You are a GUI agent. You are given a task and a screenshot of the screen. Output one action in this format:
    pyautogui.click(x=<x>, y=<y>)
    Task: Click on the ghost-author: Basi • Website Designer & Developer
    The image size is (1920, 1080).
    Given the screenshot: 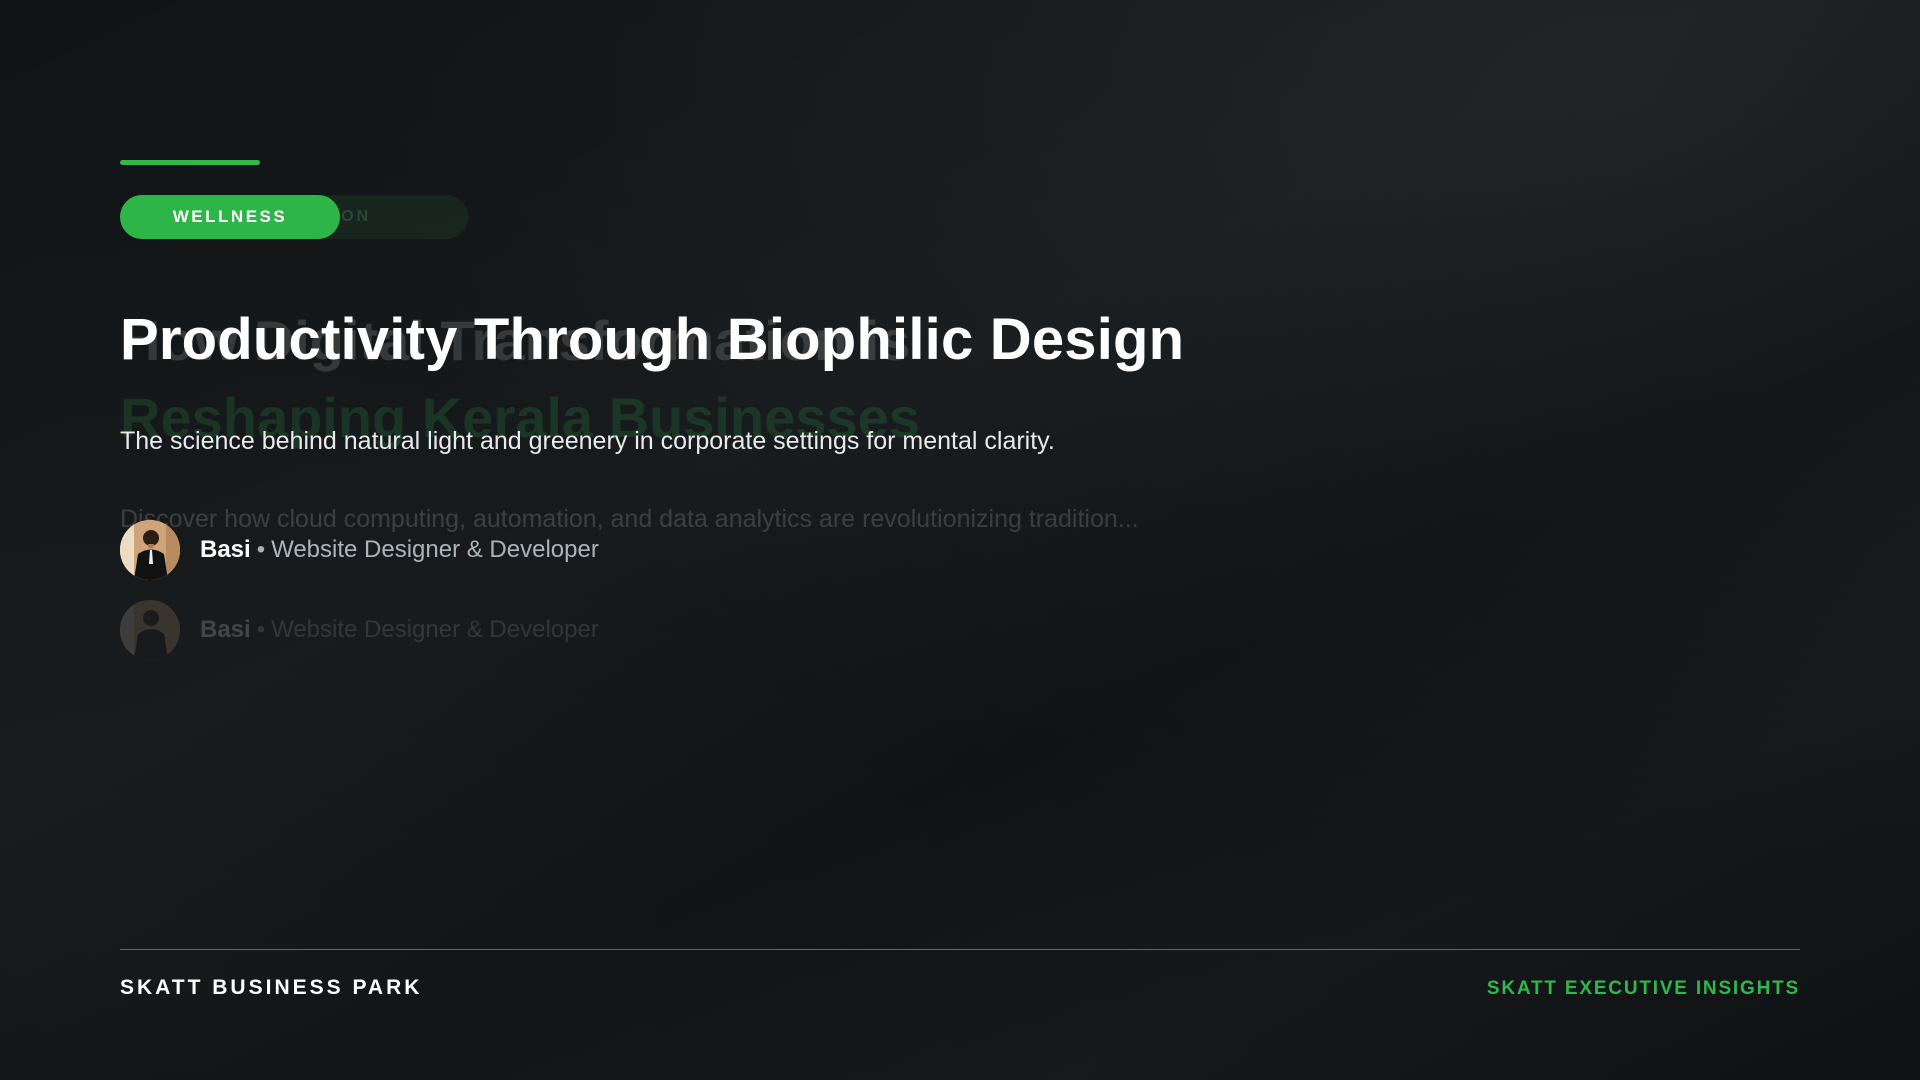 What is the action you would take?
    pyautogui.click(x=359, y=630)
    